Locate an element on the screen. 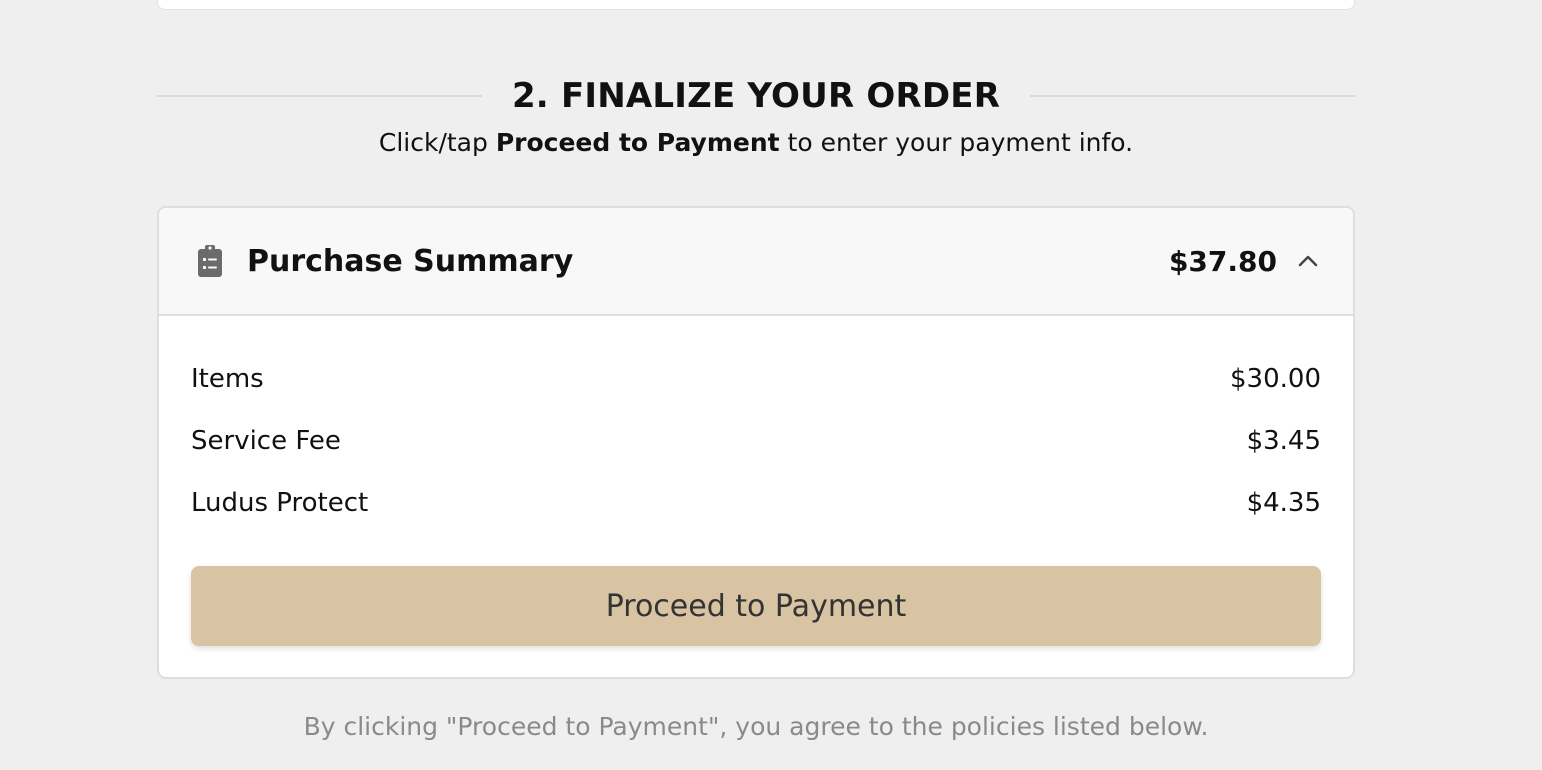 The width and height of the screenshot is (1542, 770). line-item-amount: $30.00 is located at coordinates (1275, 379).